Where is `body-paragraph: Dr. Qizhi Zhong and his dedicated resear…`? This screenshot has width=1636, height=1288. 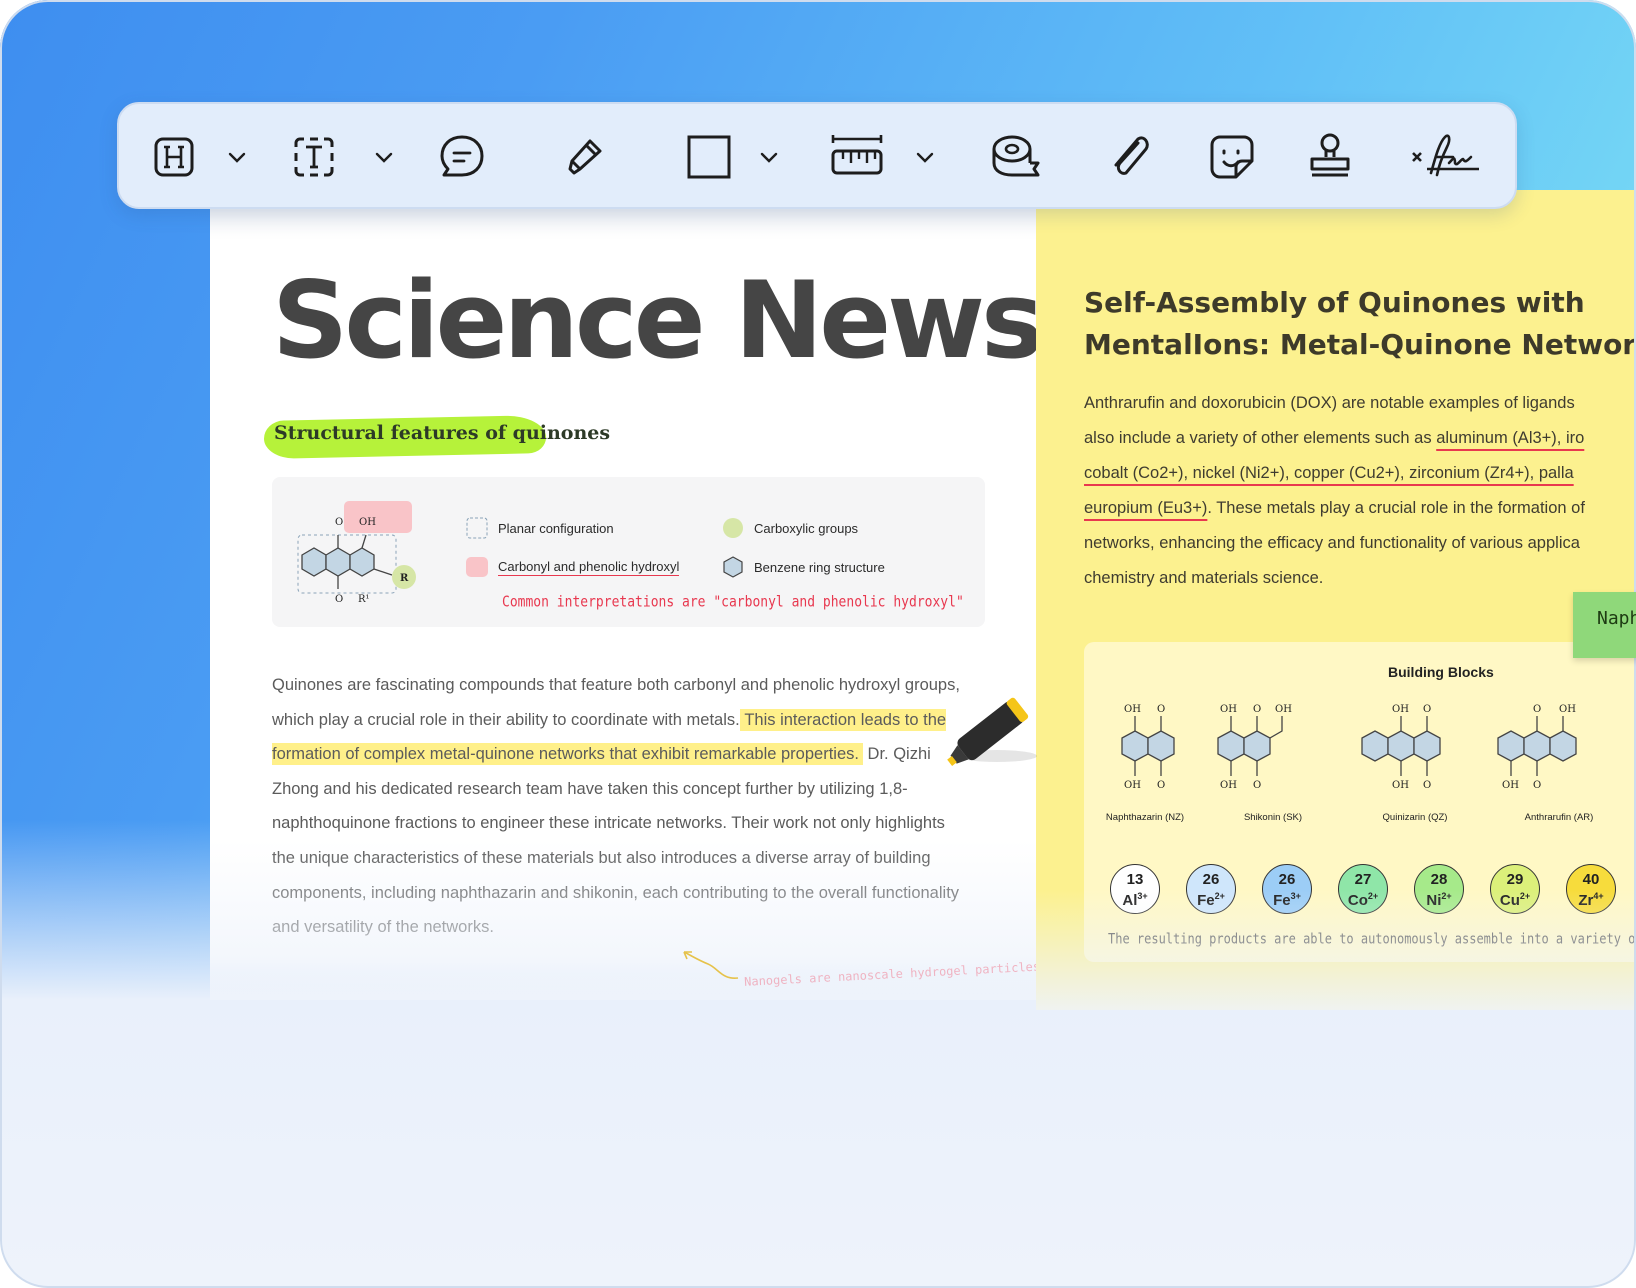
body-paragraph: Dr. Qizhi Zhong and his dedicated resear… is located at coordinates (616, 841).